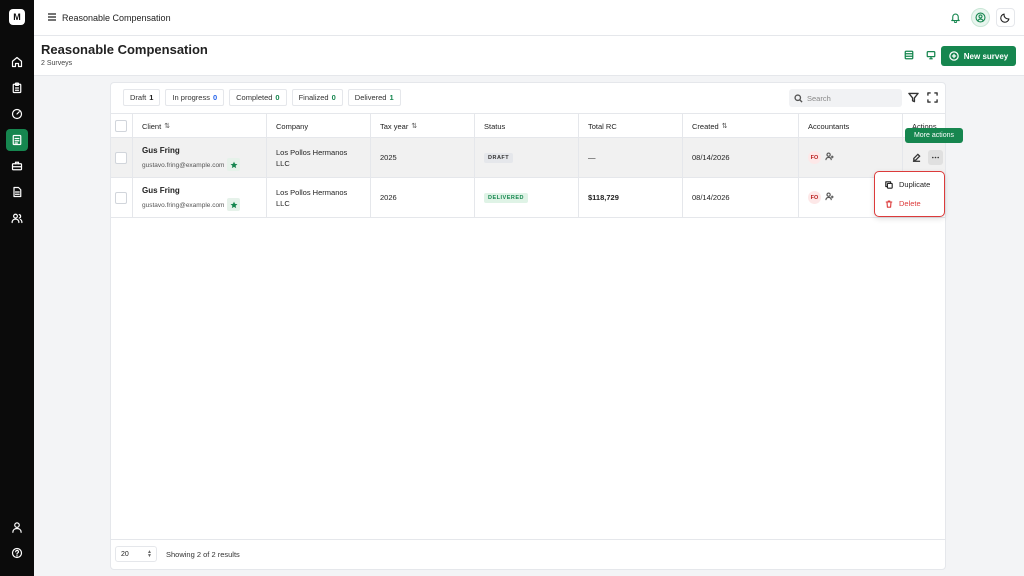  I want to click on more-actions-button, so click(935, 157).